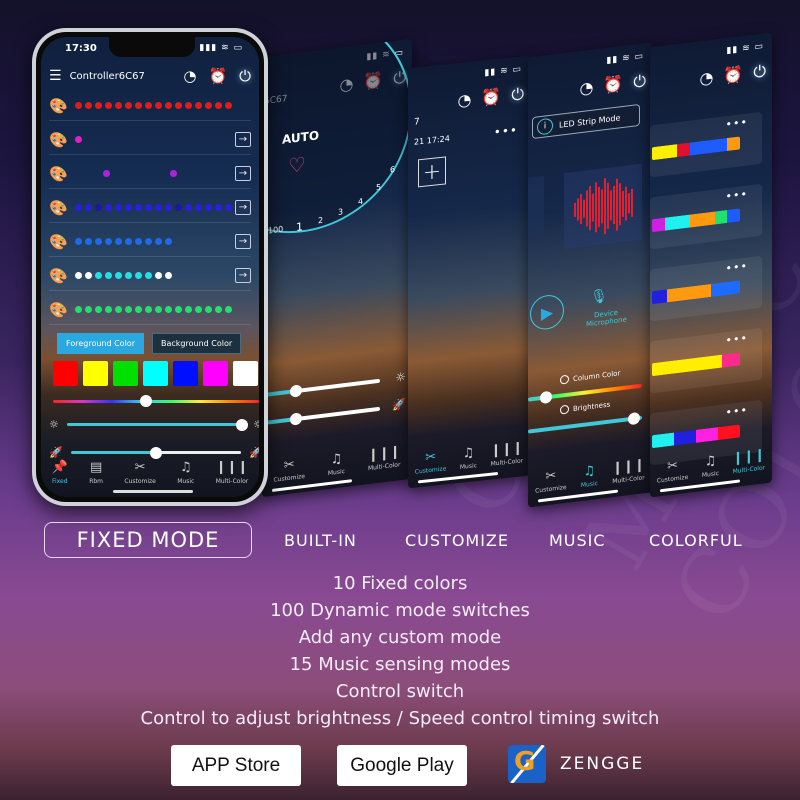 This screenshot has width=800, height=800. I want to click on app-store-button: APP Store, so click(236, 765).